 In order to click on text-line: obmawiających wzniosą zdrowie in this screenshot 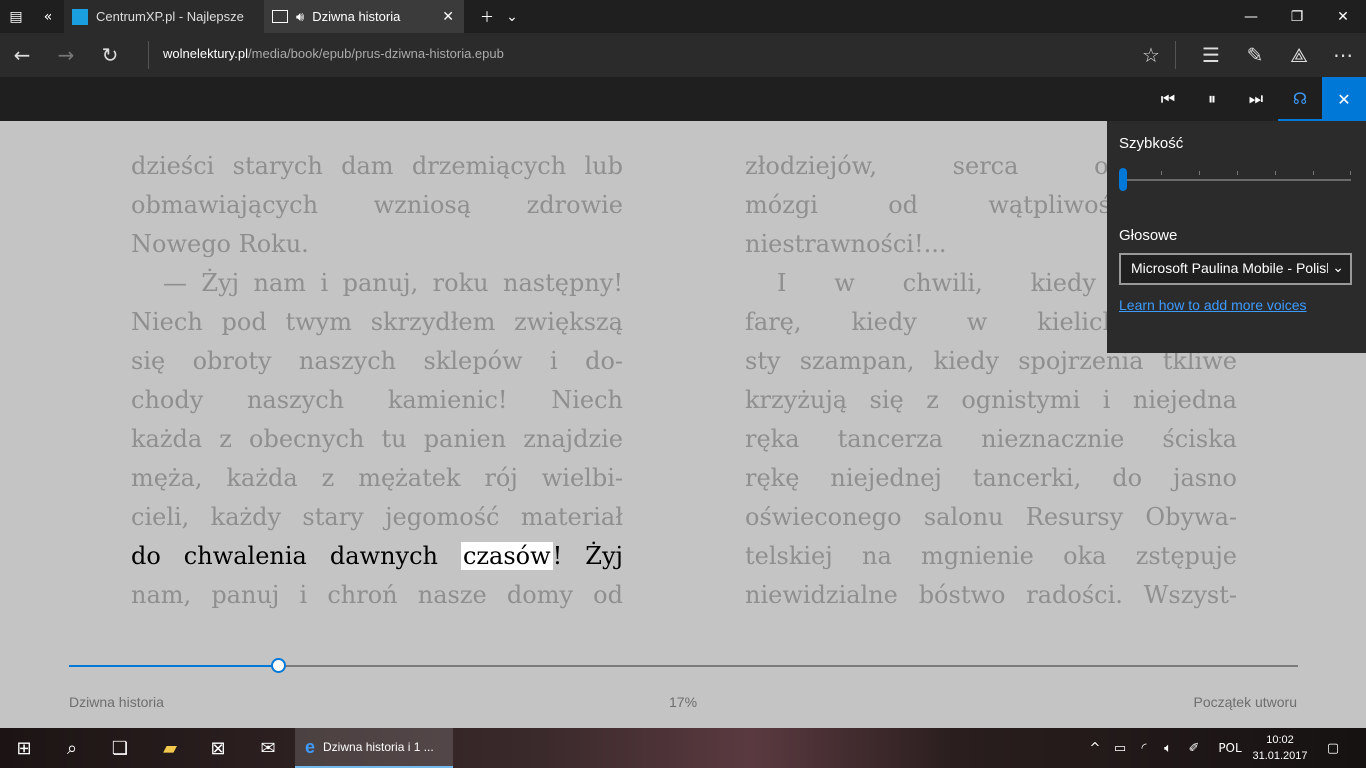, I will do `click(377, 205)`.